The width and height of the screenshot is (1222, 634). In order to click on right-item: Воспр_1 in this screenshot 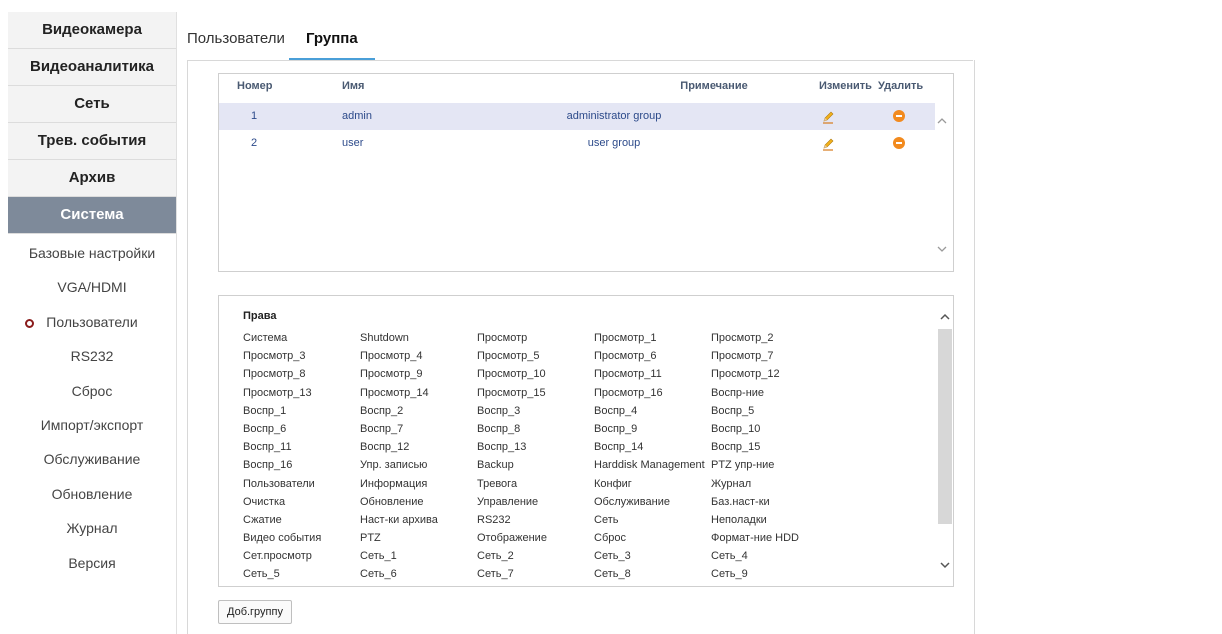, I will do `click(264, 411)`.